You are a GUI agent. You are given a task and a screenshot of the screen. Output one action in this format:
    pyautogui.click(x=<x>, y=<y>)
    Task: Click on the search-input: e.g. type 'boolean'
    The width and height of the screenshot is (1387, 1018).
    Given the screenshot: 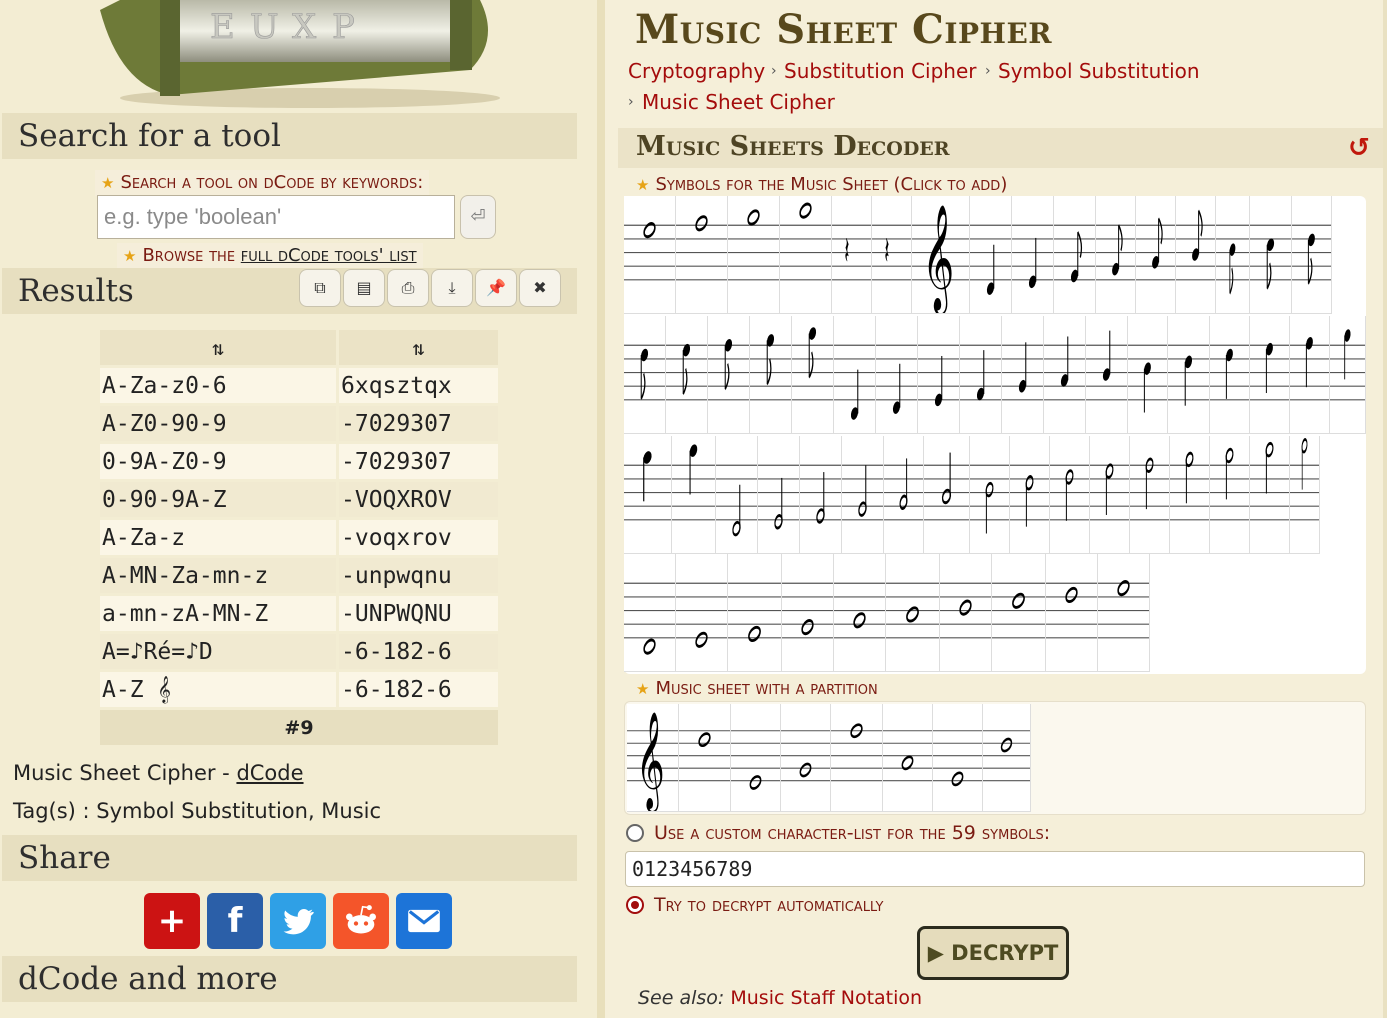 What is the action you would take?
    pyautogui.click(x=276, y=217)
    